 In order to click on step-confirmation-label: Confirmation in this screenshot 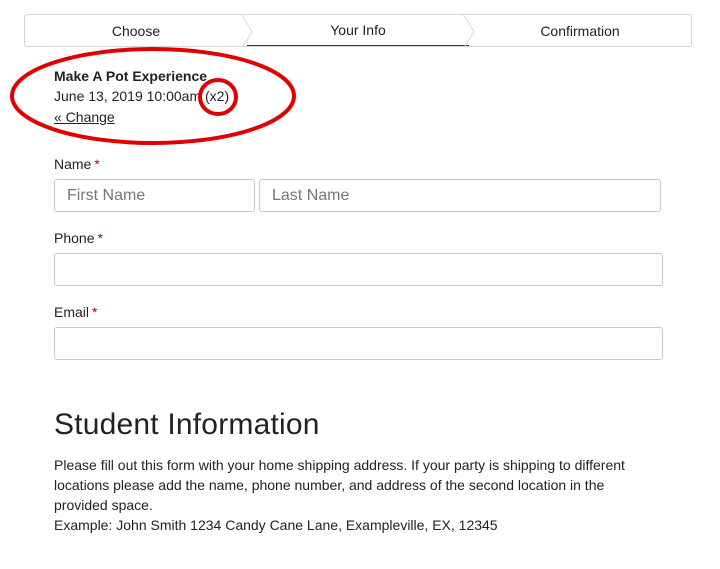, I will do `click(580, 30)`.